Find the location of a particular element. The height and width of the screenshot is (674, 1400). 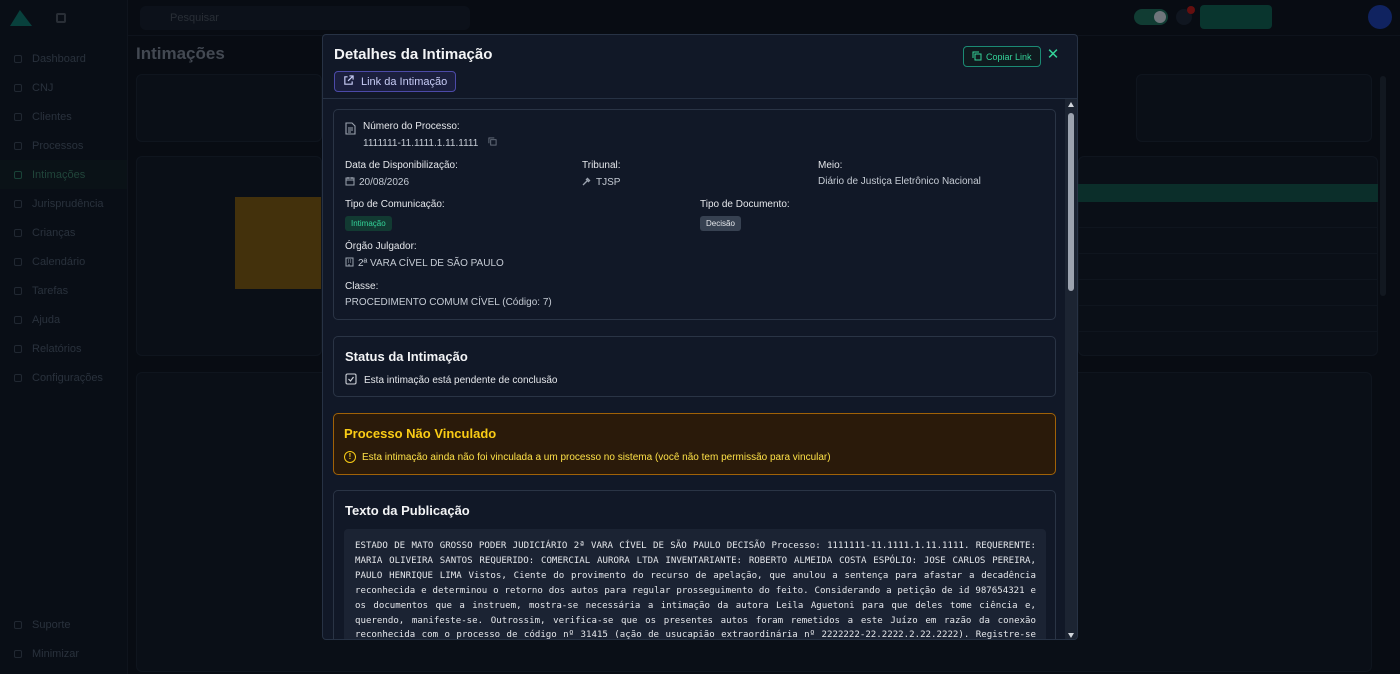

communication-type-badge: Intimação is located at coordinates (368, 223).